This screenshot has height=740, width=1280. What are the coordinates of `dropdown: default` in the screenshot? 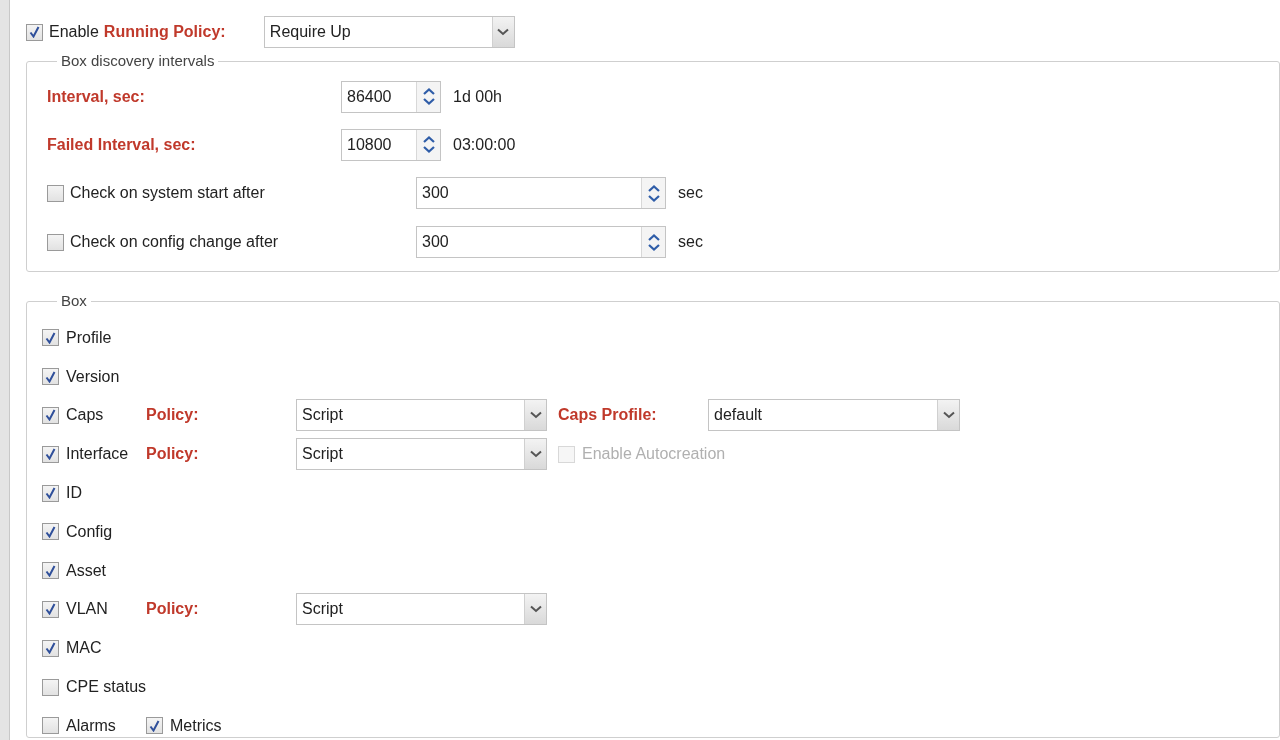 It's located at (834, 415).